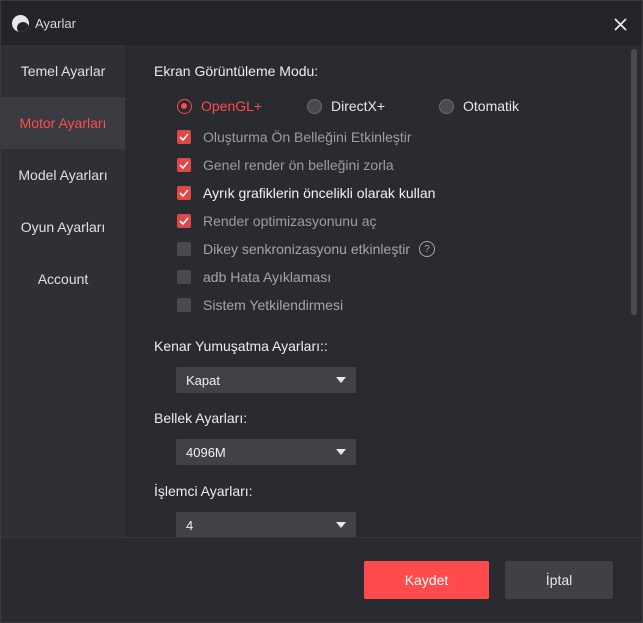  What do you see at coordinates (232, 106) in the screenshot?
I see `radio-label: OpenGL+` at bounding box center [232, 106].